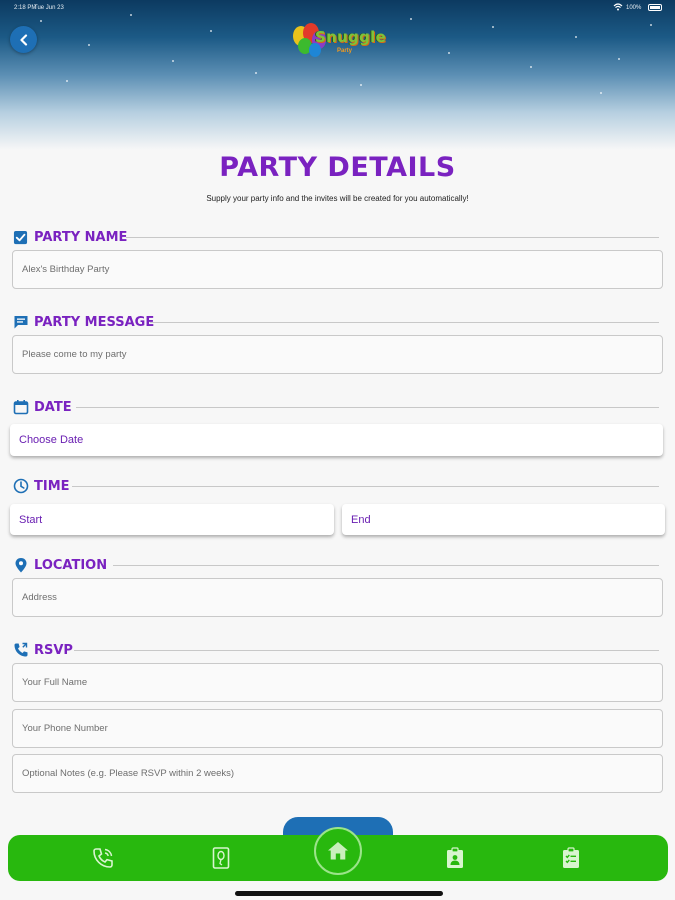 This screenshot has width=675, height=900. I want to click on full-name-input: Your Full Name, so click(337, 682).